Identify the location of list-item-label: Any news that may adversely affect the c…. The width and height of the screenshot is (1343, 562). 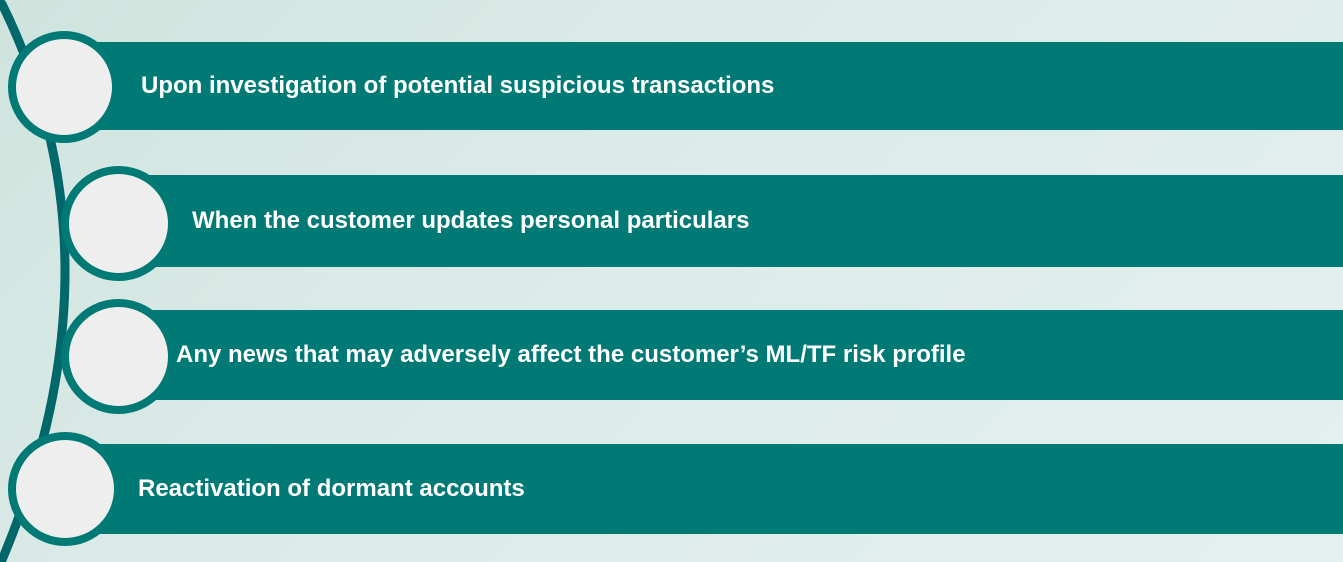
(571, 354).